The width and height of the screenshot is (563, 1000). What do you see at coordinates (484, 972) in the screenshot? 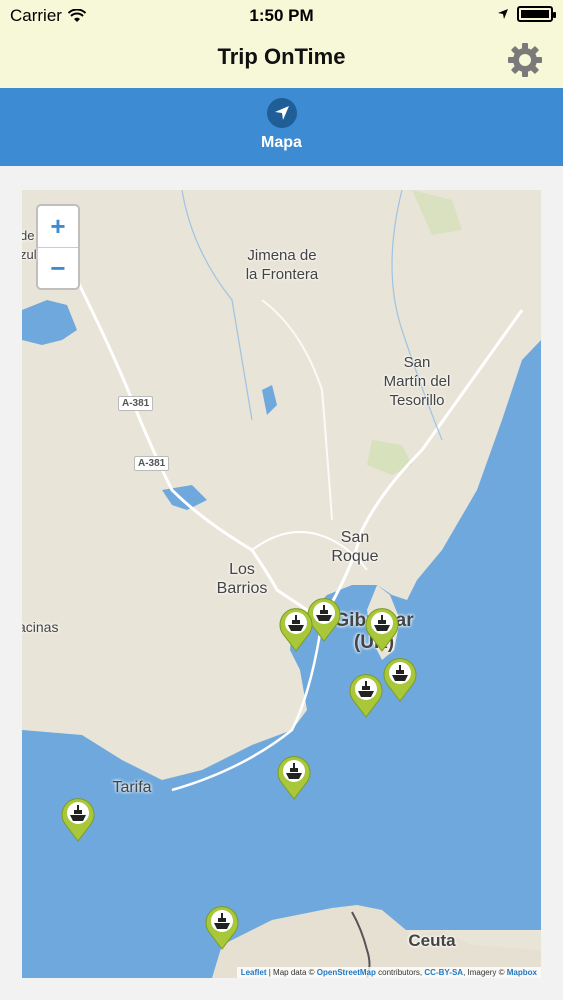
I see `attribution-imagery: , Imagery ©` at bounding box center [484, 972].